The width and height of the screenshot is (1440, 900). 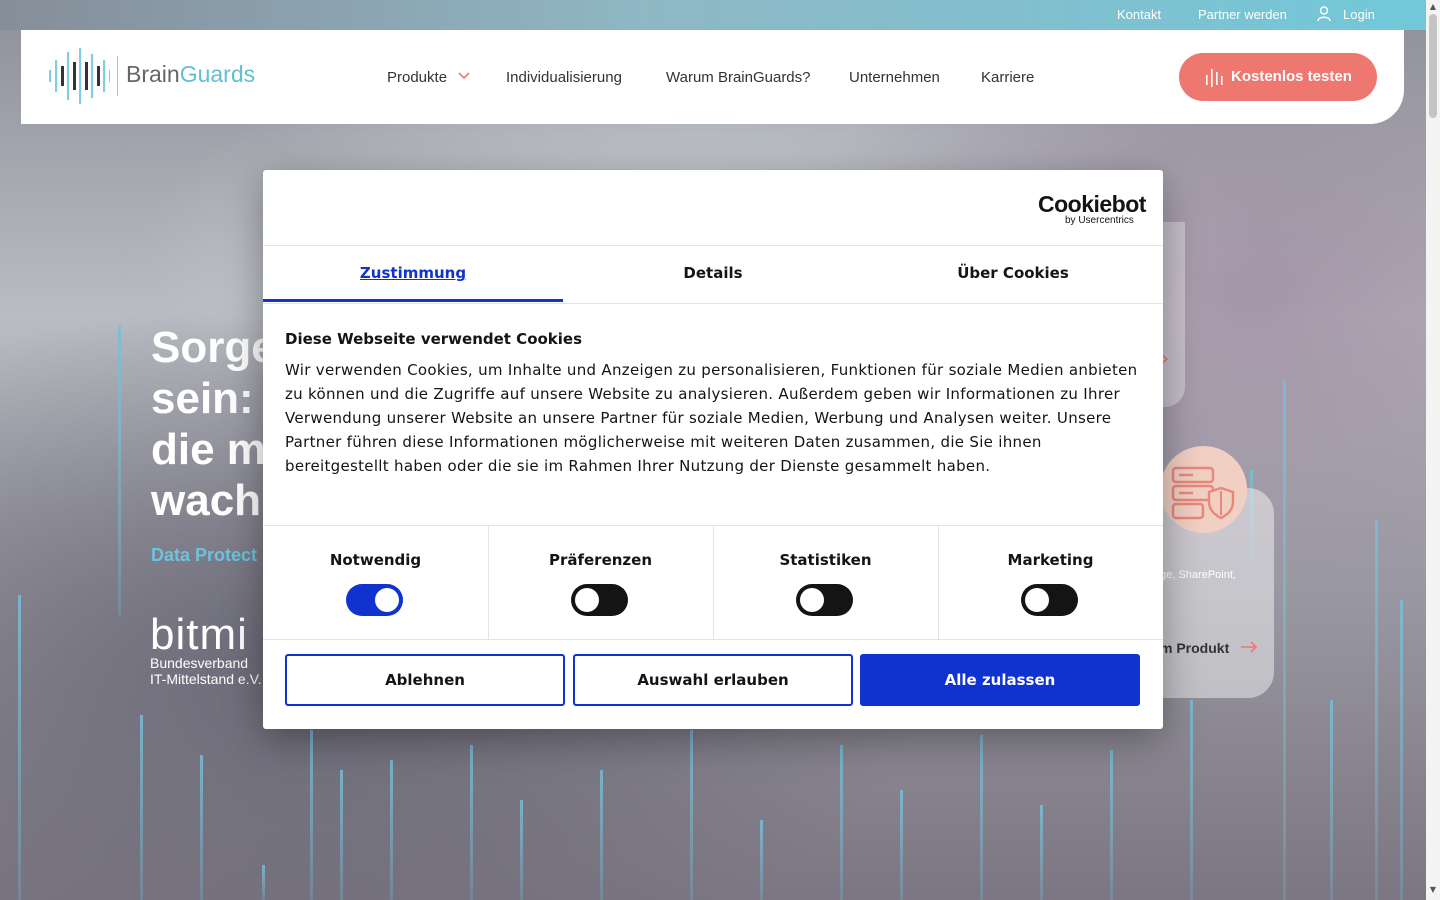 What do you see at coordinates (564, 77) in the screenshot?
I see `nav-individualisierung: Individualisierung` at bounding box center [564, 77].